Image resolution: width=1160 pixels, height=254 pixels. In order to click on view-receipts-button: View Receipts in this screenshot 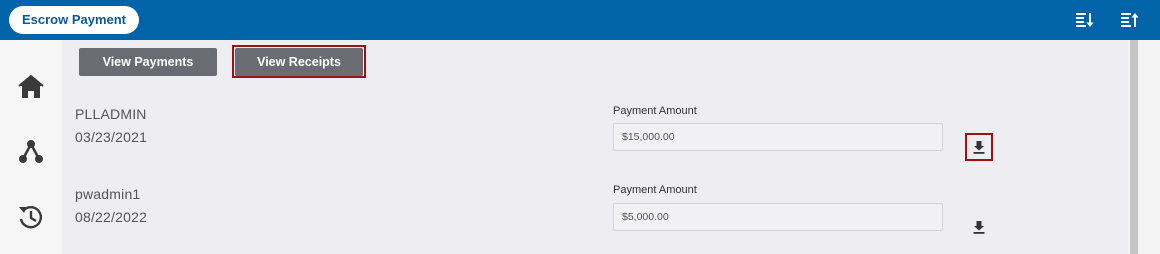, I will do `click(299, 62)`.